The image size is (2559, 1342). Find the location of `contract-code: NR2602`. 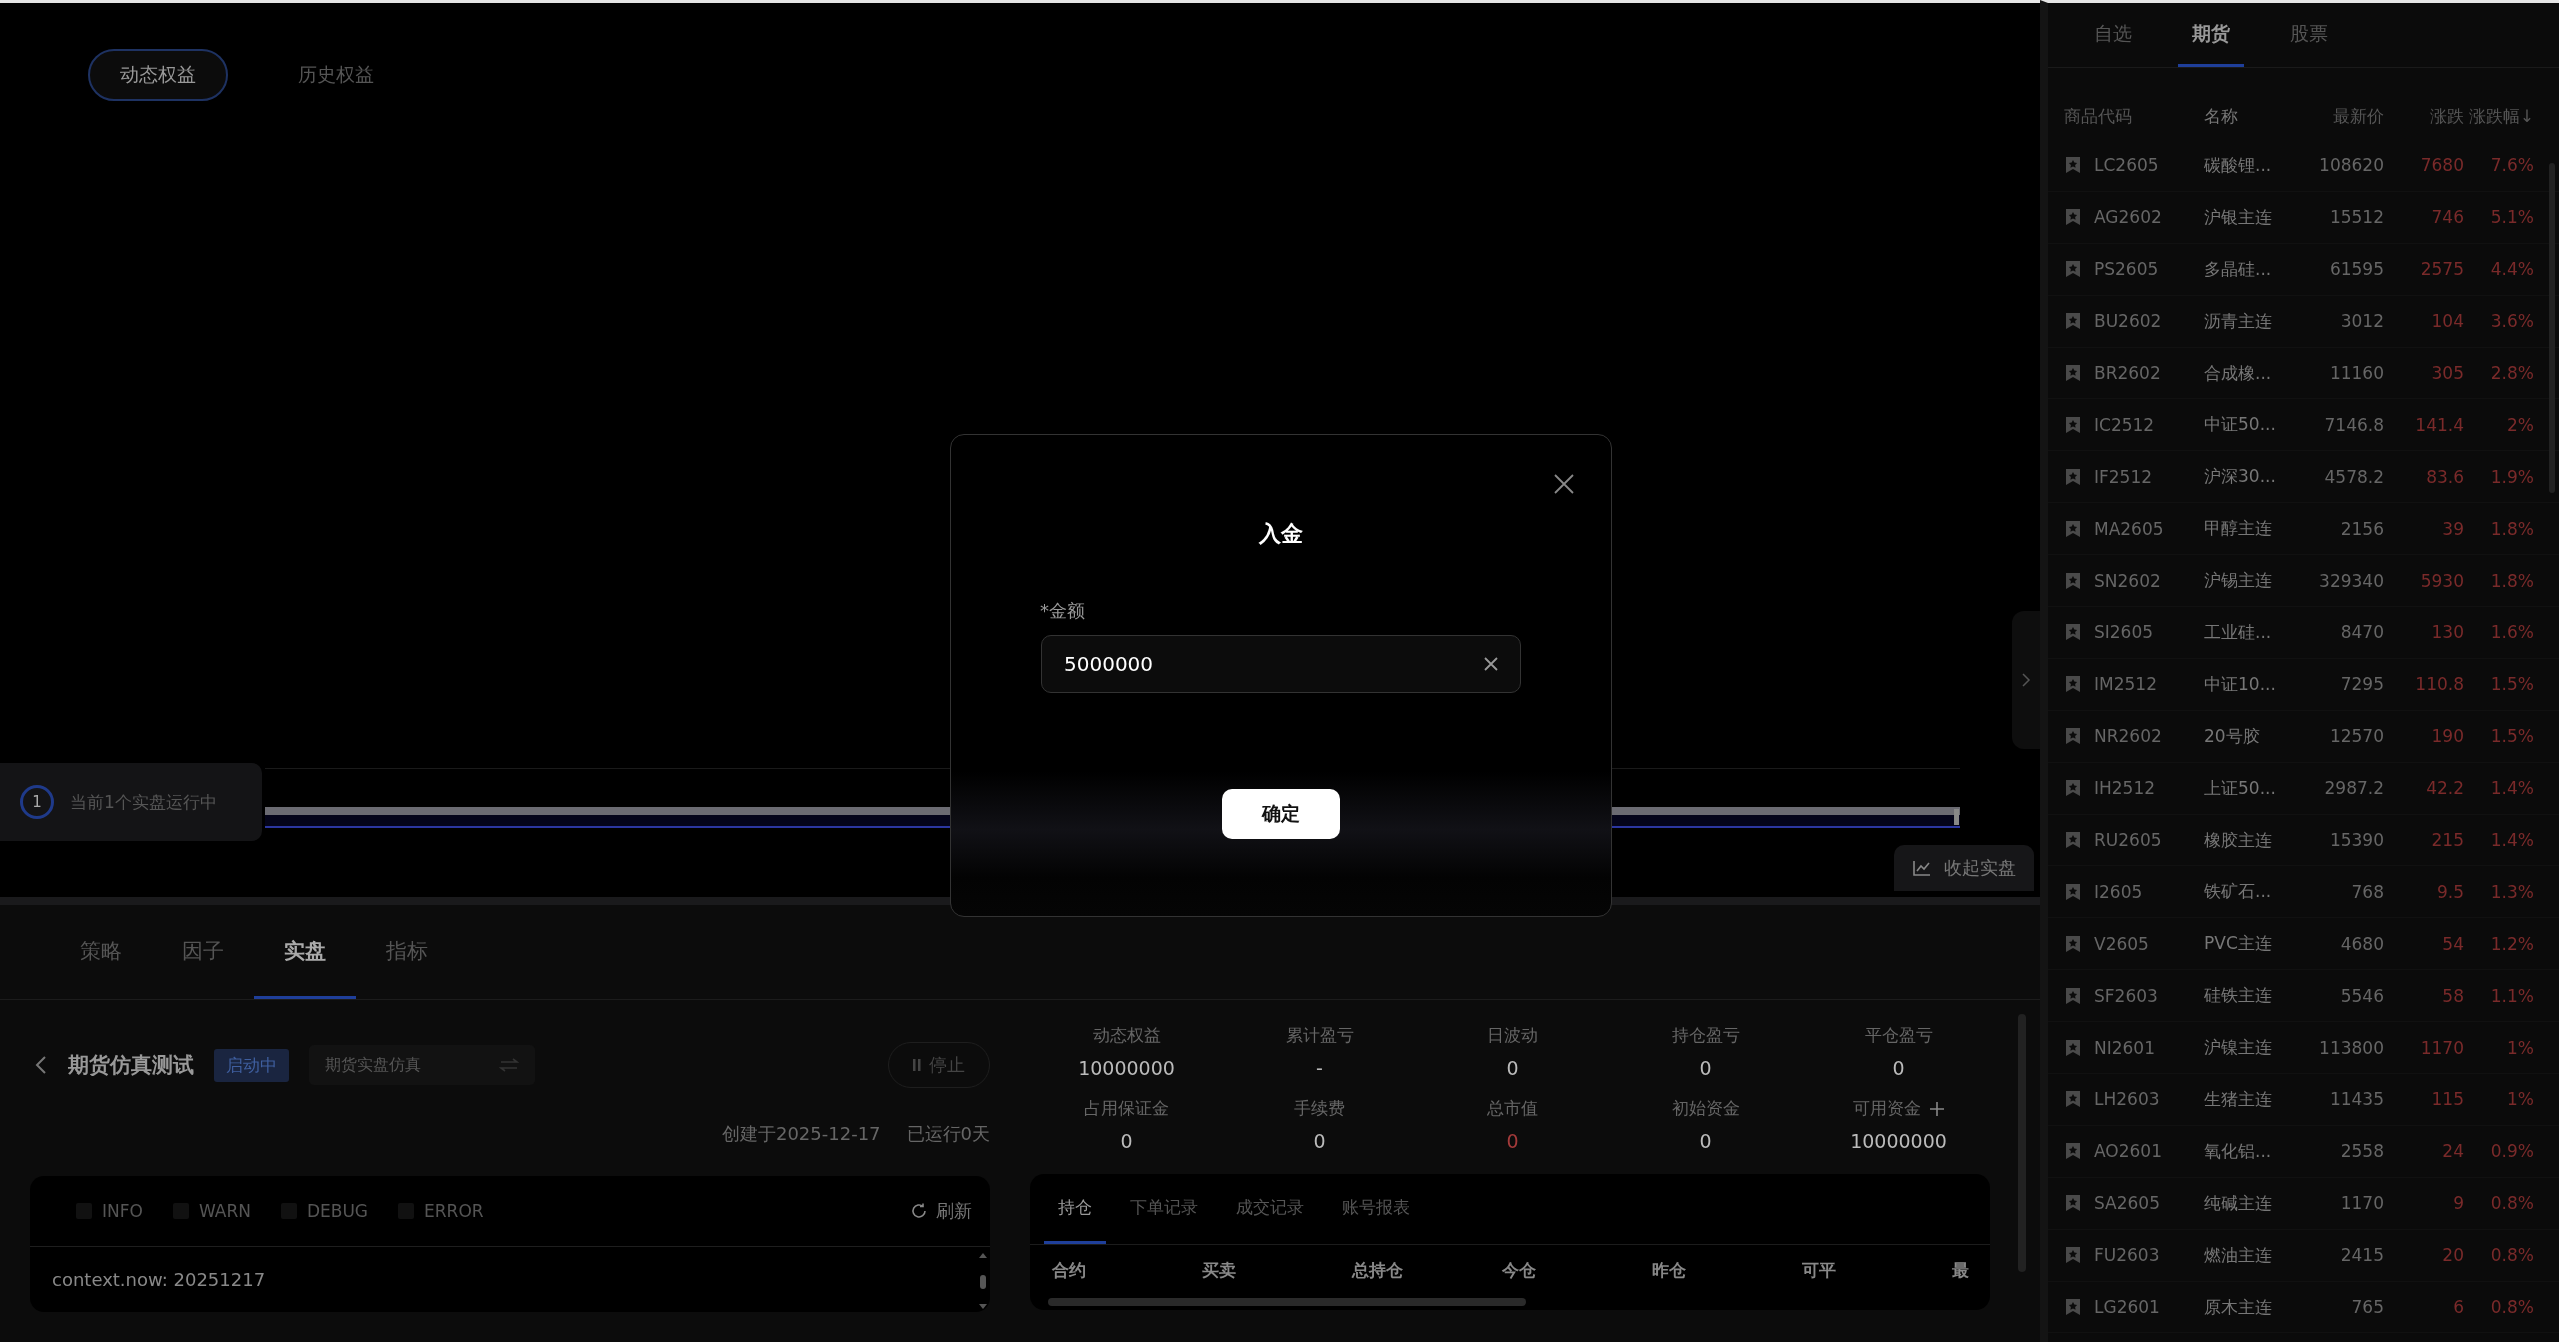

contract-code: NR2602 is located at coordinates (2128, 736).